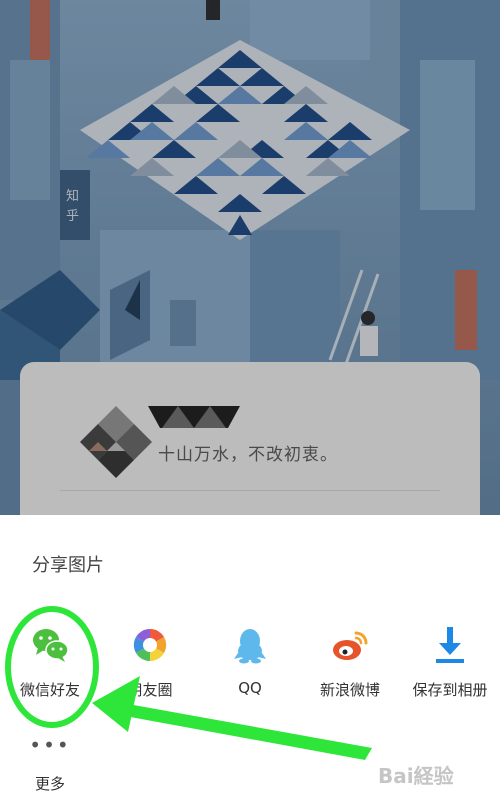 The image size is (500, 800). I want to click on share-weibo-button: 新浪微博, so click(350, 662).